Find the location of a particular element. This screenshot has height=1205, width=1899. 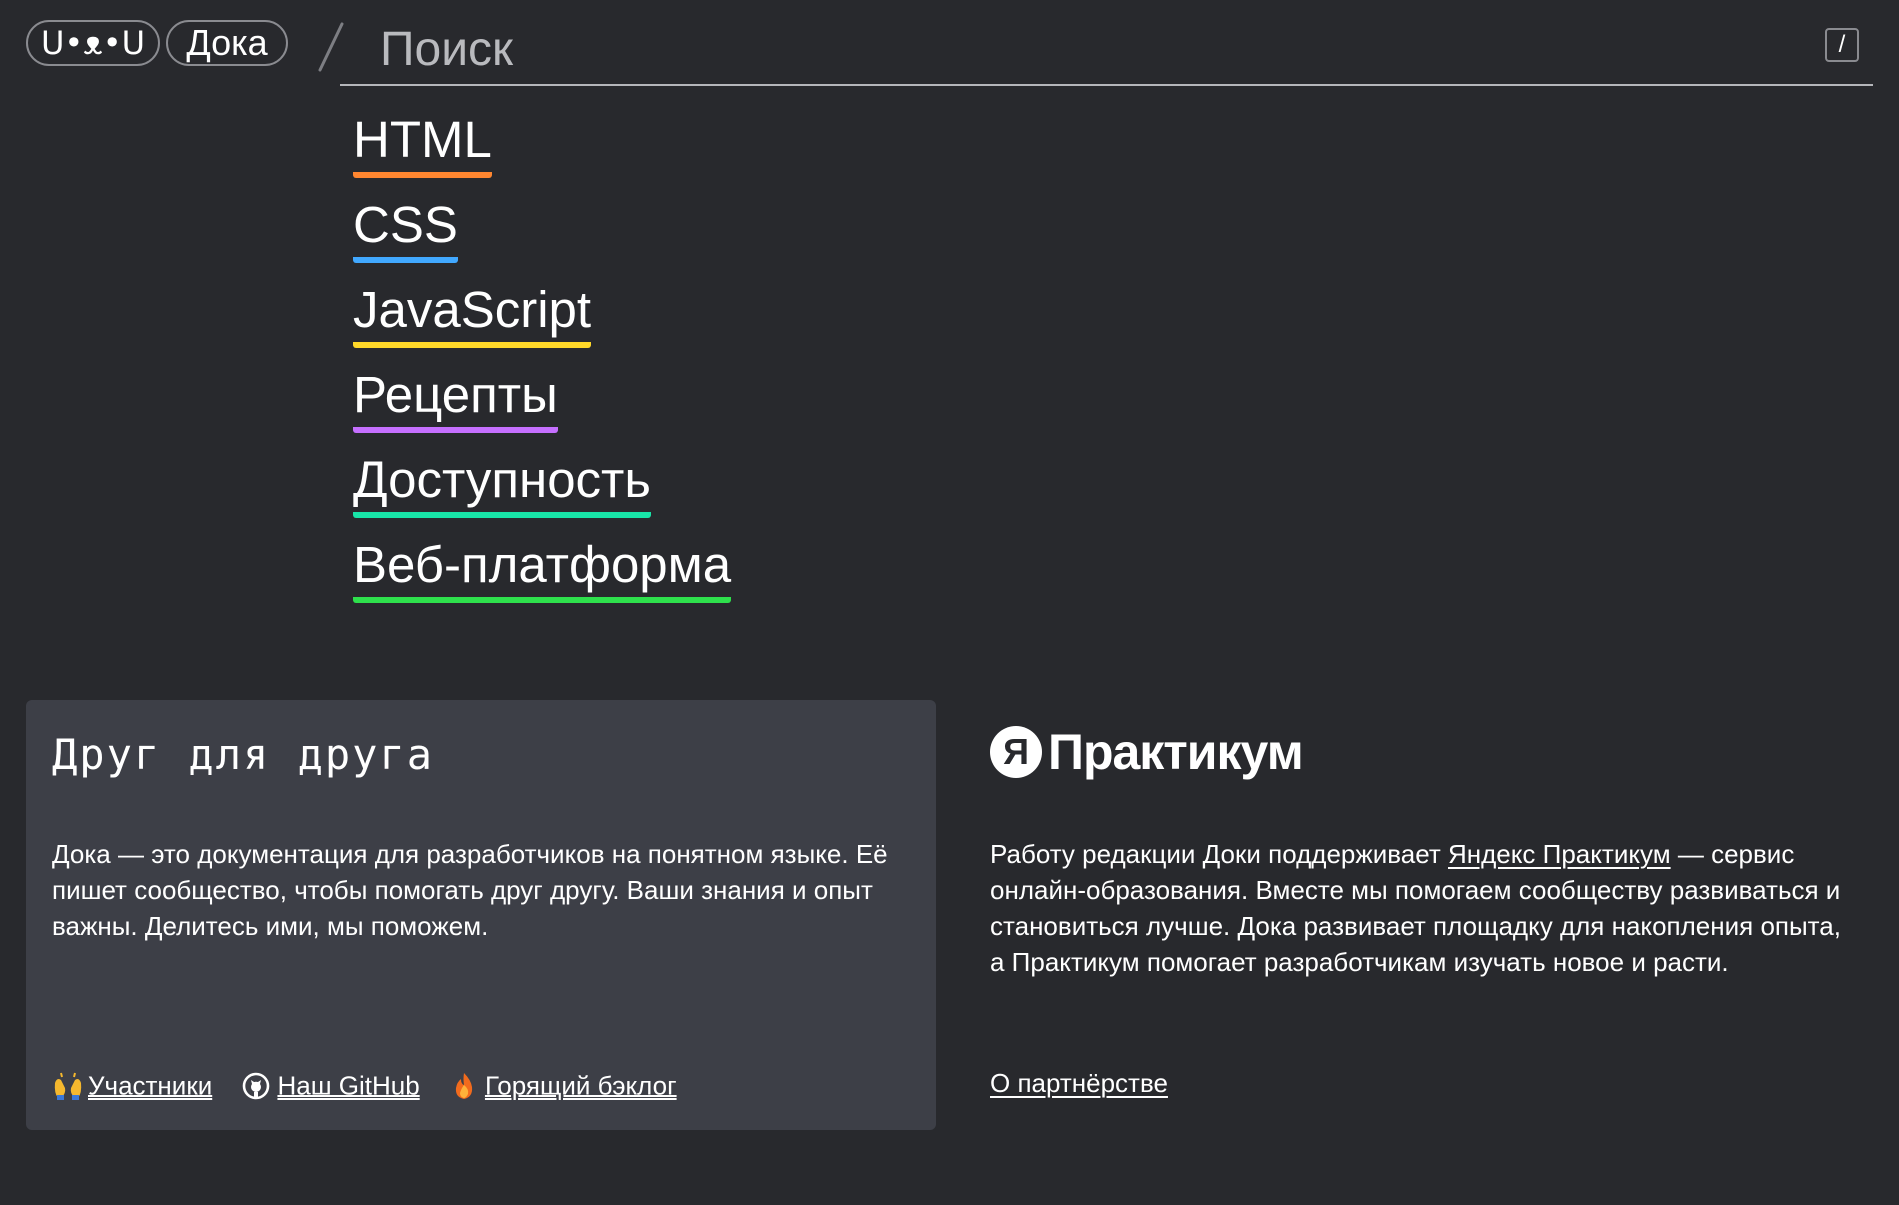

fire-icon is located at coordinates (465, 1086).